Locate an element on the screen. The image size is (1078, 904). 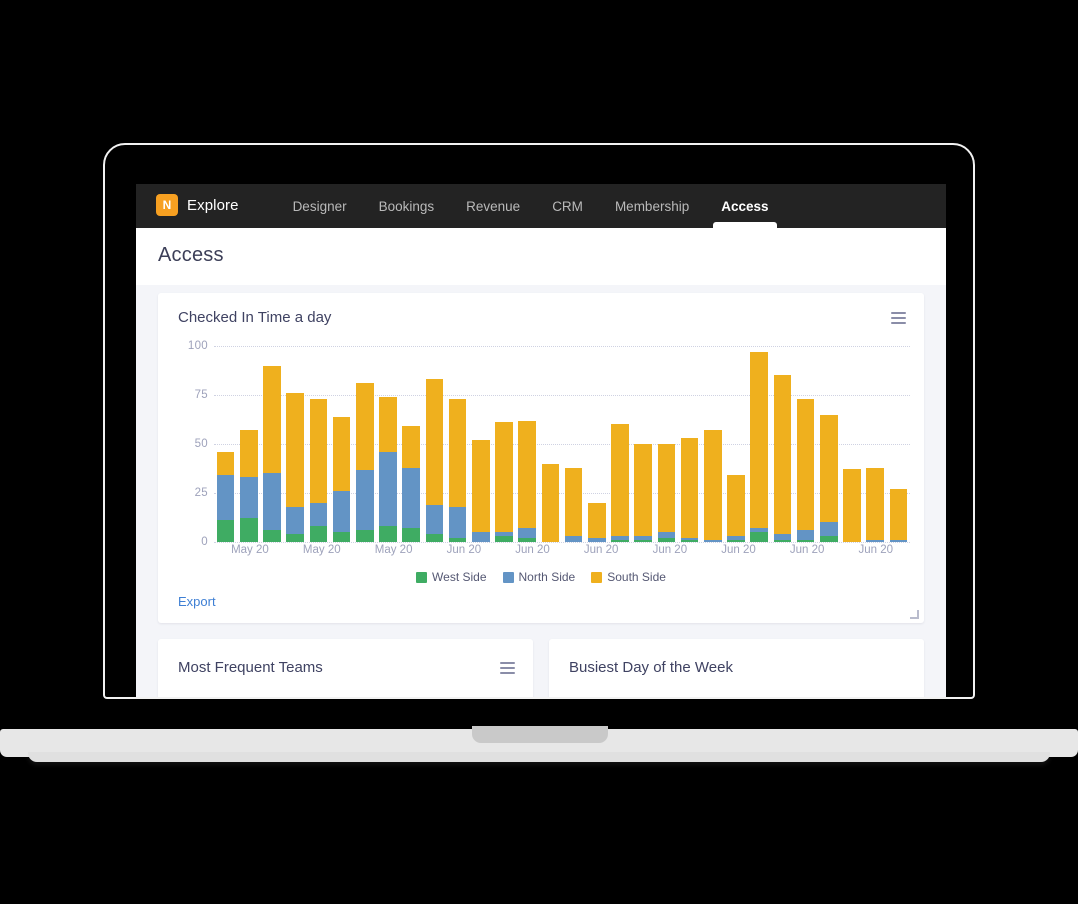
y-axis-labels: 0 25 50 75 100 is located at coordinates (191, 444).